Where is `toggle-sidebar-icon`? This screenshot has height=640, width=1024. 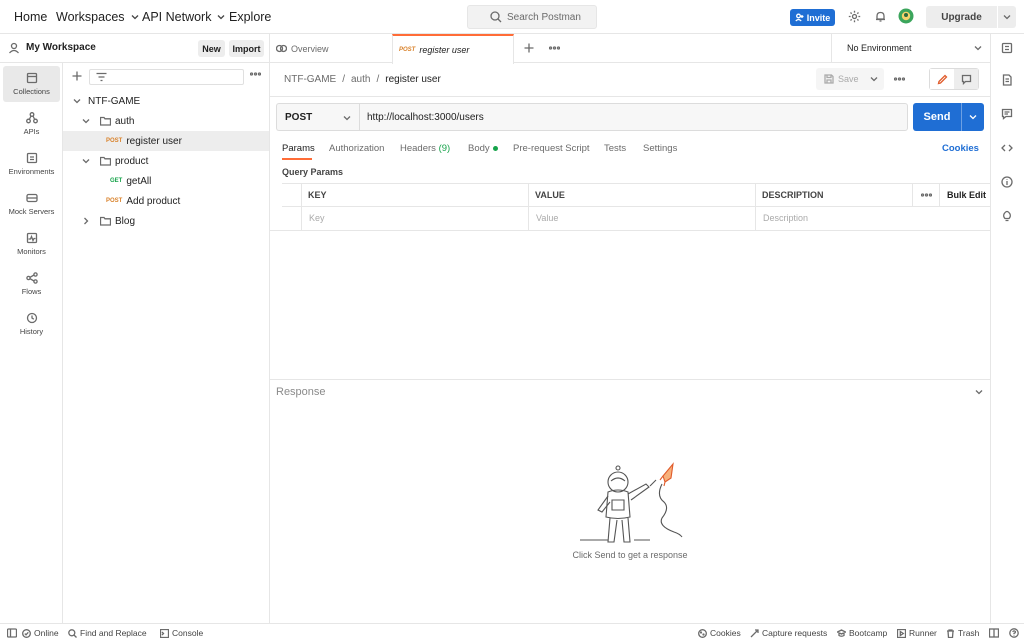 toggle-sidebar-icon is located at coordinates (12, 633).